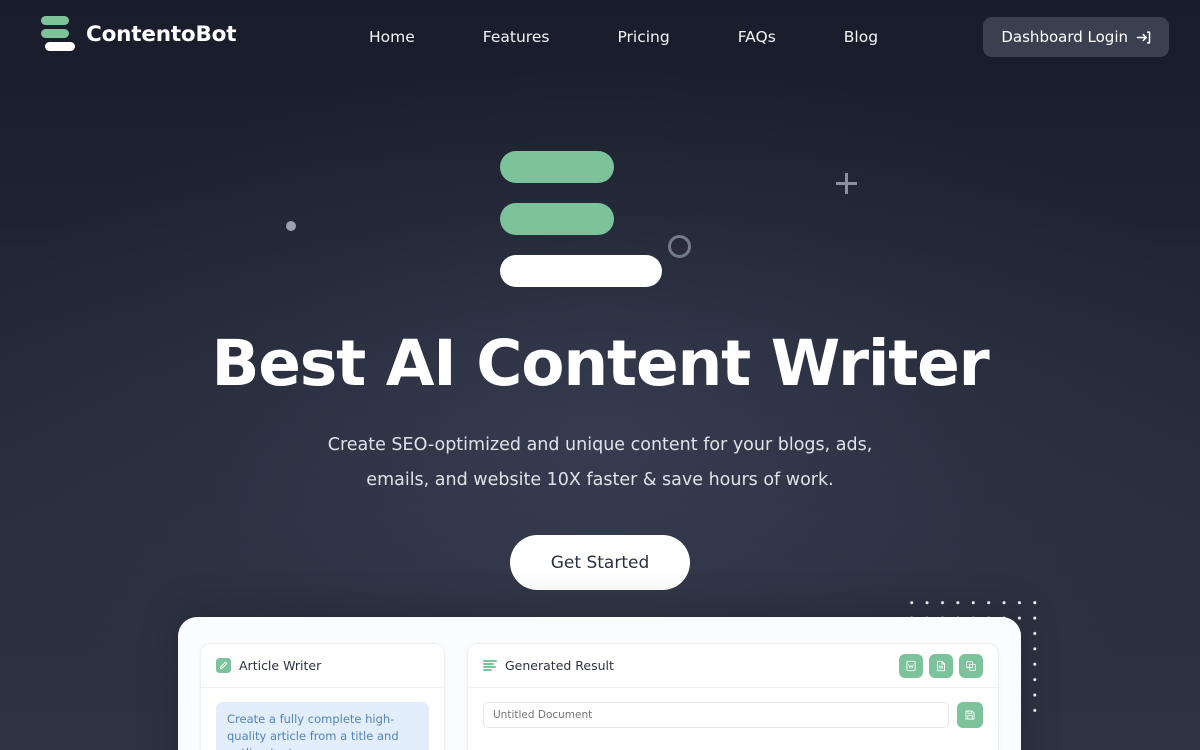  Describe the element at coordinates (846, 183) in the screenshot. I see `plus-decoration-icon` at that location.